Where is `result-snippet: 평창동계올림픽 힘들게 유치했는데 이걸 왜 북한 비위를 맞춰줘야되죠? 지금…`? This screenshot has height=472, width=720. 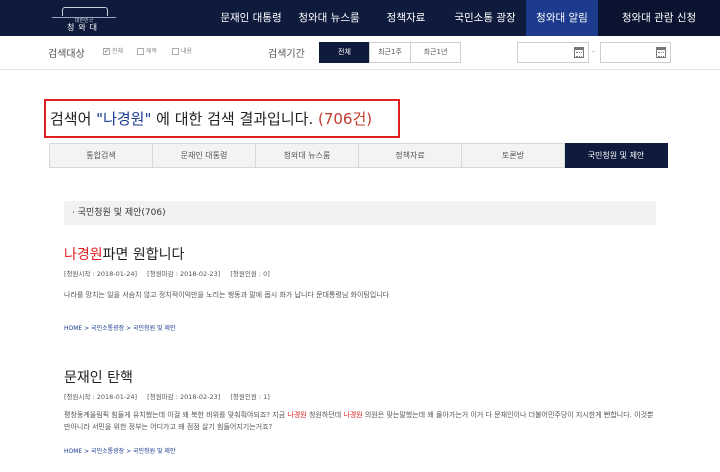
result-snippet: 평창동계올림픽 힘들게 유치했는데 이걸 왜 북한 비위를 맞춰줘야되죠? 지금… is located at coordinates (360, 421).